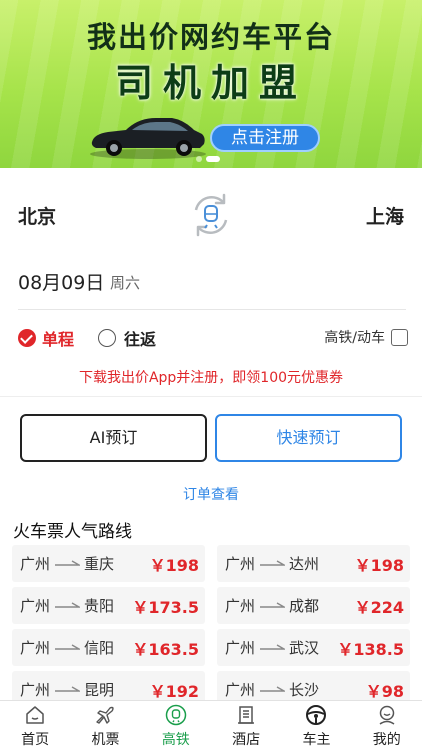  Describe the element at coordinates (125, 283) in the screenshot. I see `departure-weekday: 周六` at that location.